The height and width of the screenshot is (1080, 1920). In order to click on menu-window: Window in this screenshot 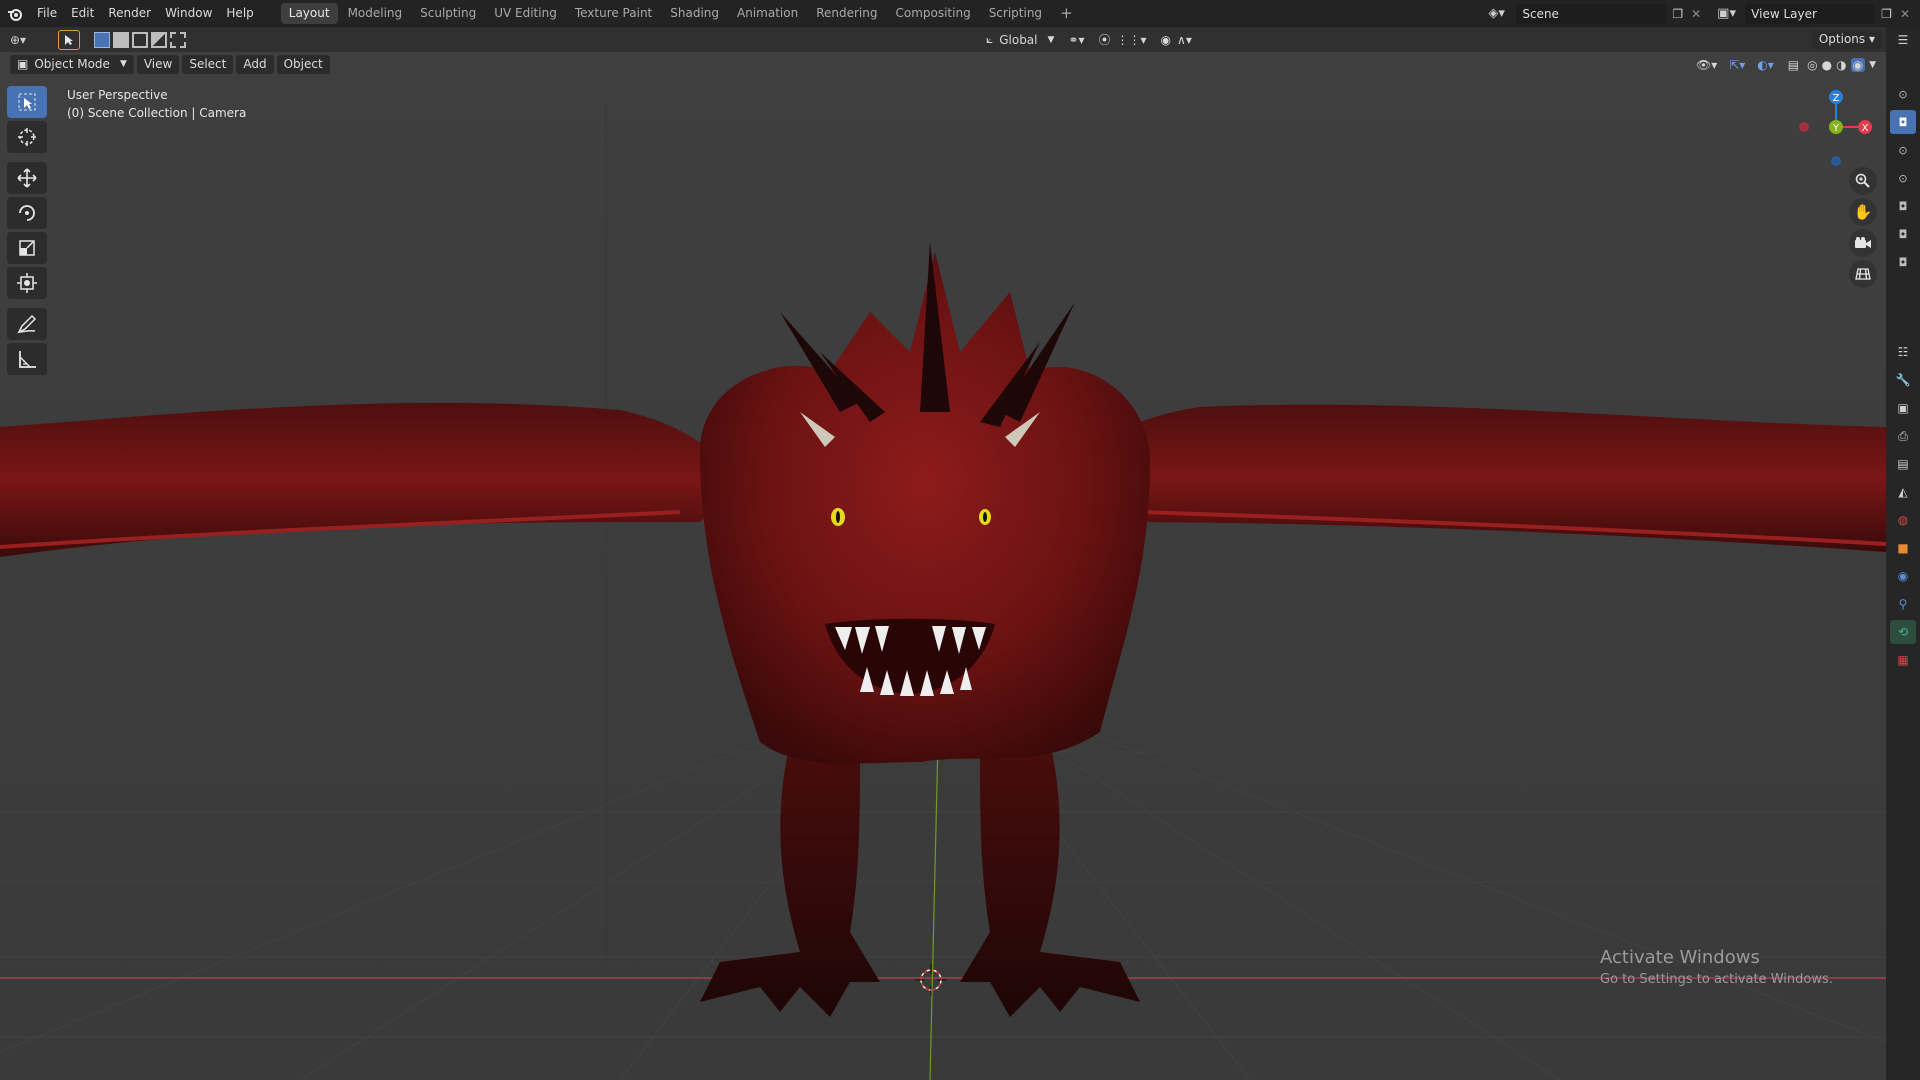, I will do `click(188, 13)`.